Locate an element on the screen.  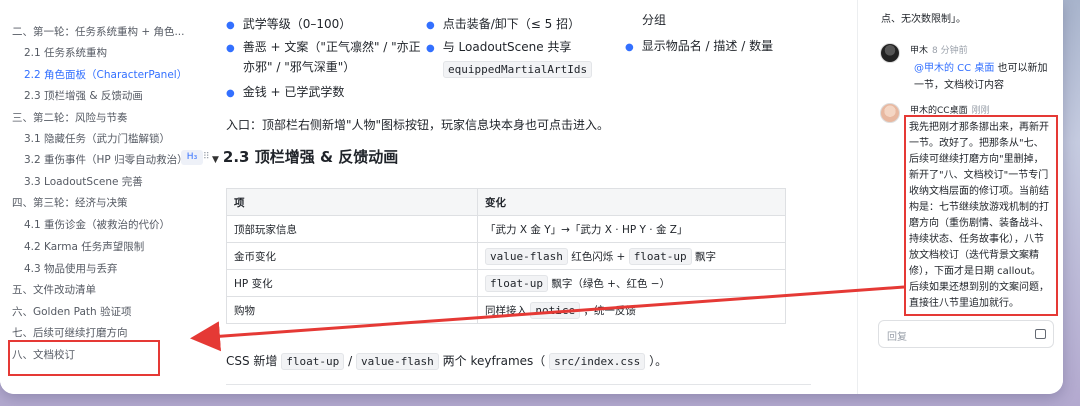
arrow-line is located at coordinates (547, 318).